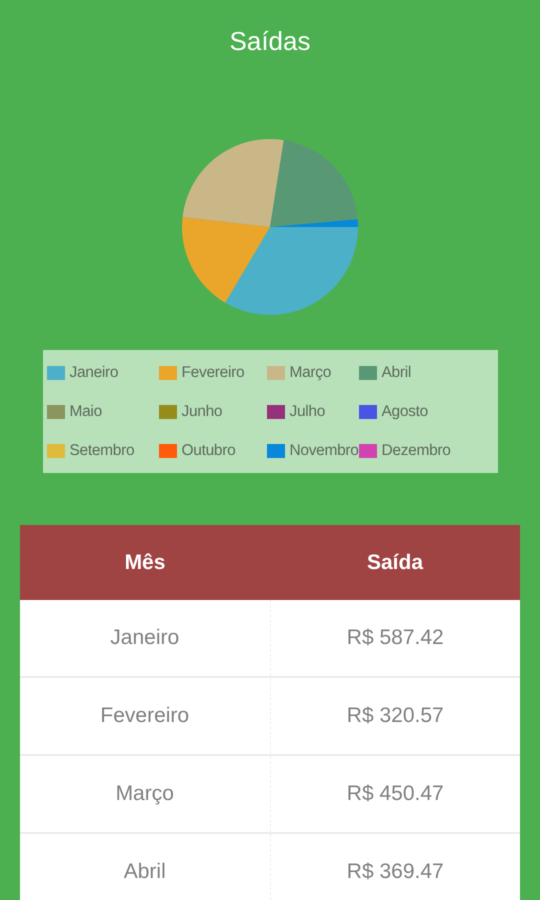  Describe the element at coordinates (405, 411) in the screenshot. I see `legend-label: Agosto` at that location.